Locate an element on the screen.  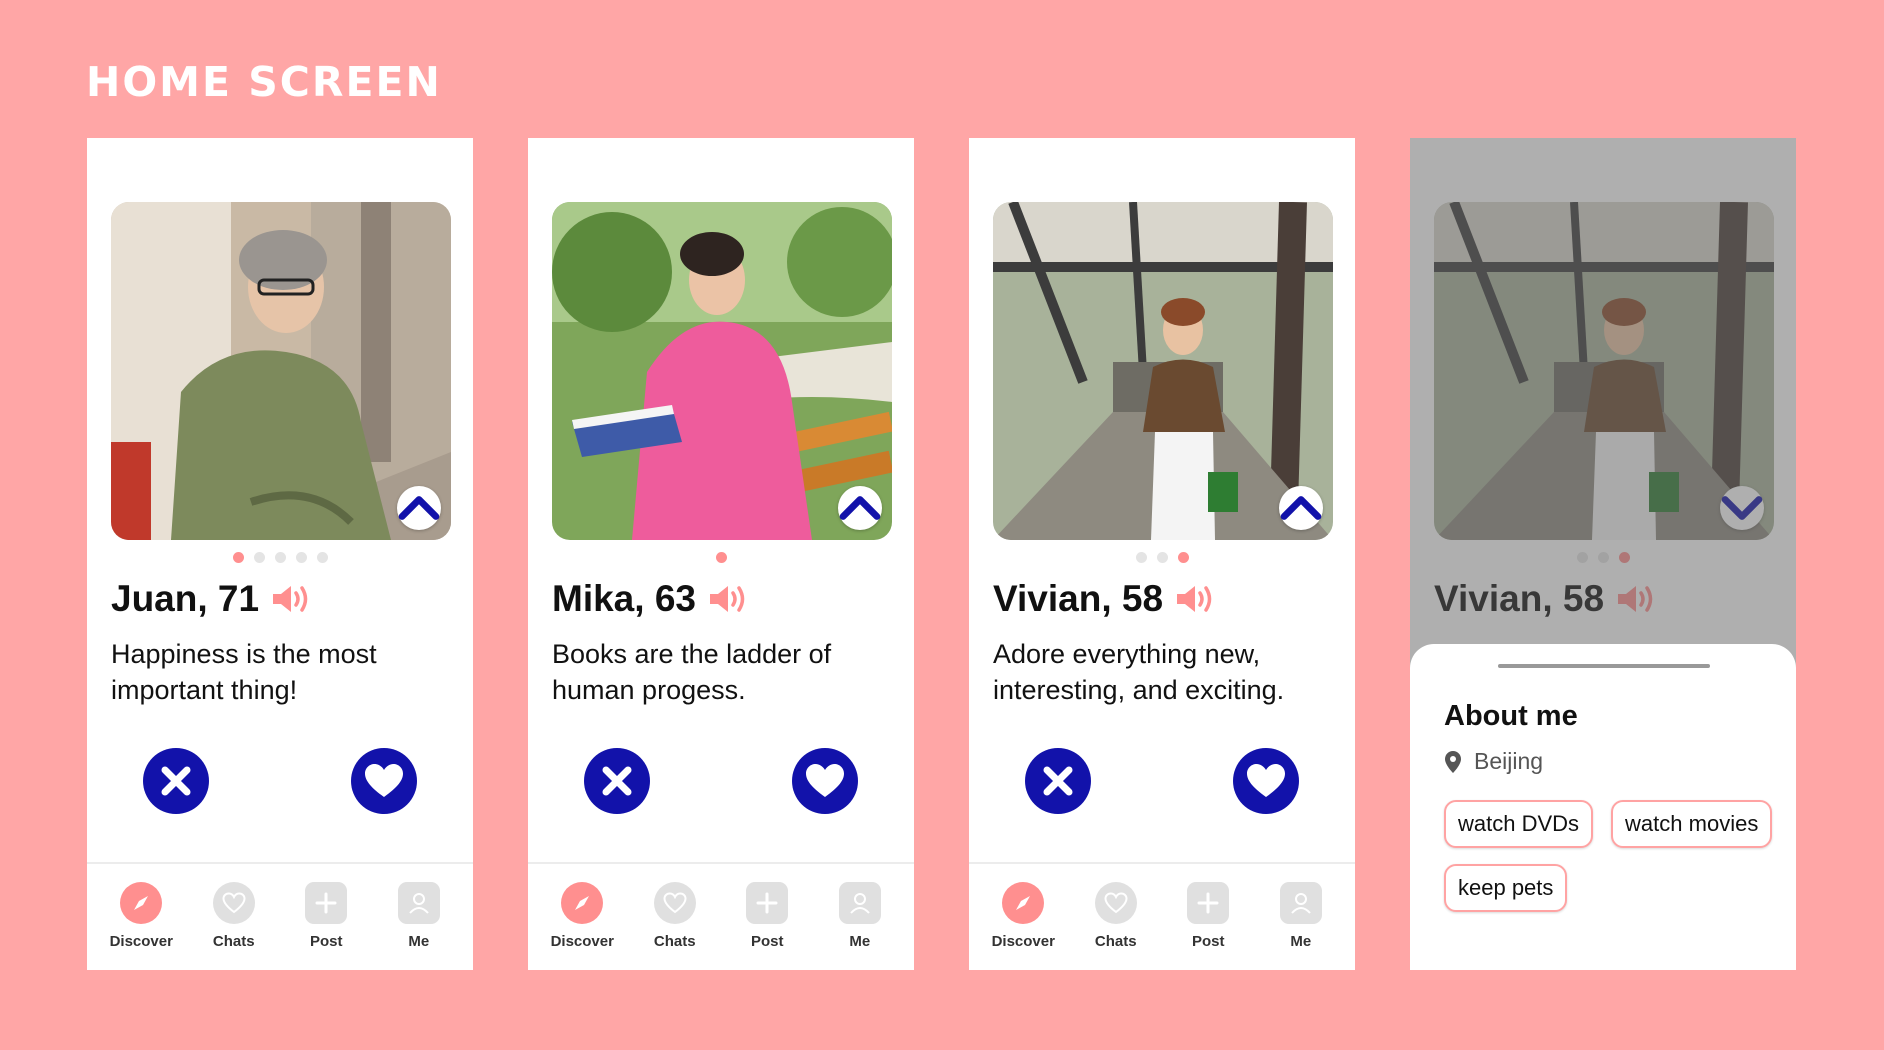
location-row: Beijing is located at coordinates (1493, 761).